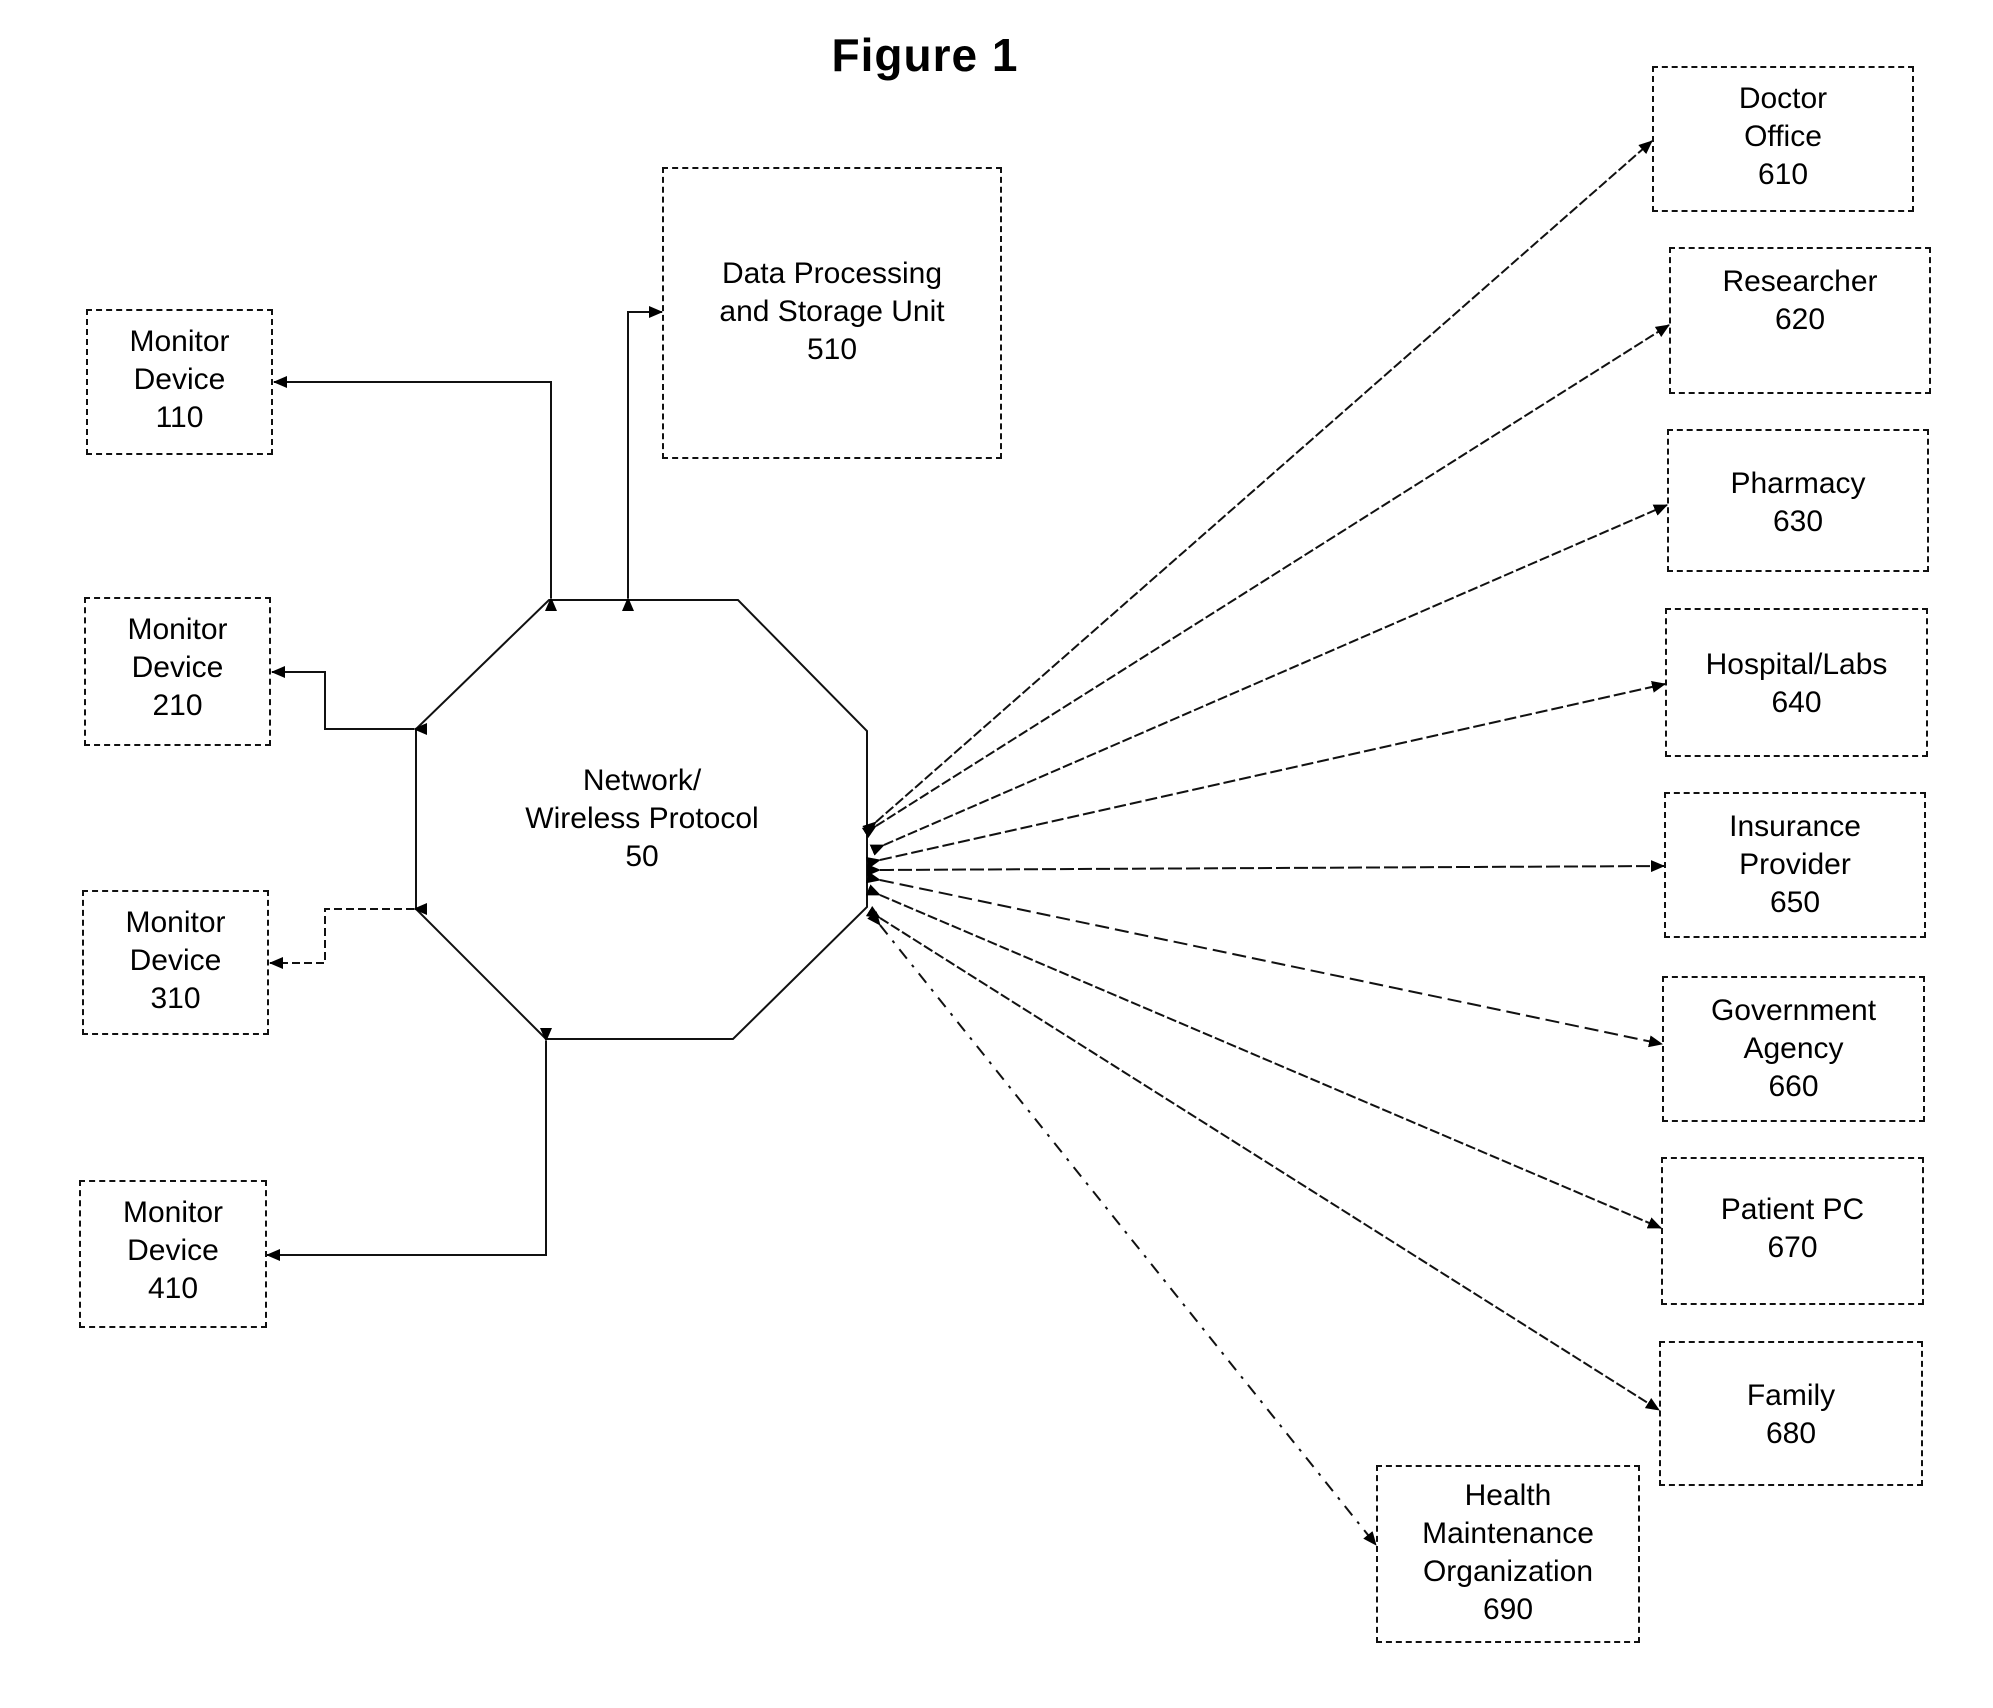  I want to click on node-line: 210, so click(177, 705).